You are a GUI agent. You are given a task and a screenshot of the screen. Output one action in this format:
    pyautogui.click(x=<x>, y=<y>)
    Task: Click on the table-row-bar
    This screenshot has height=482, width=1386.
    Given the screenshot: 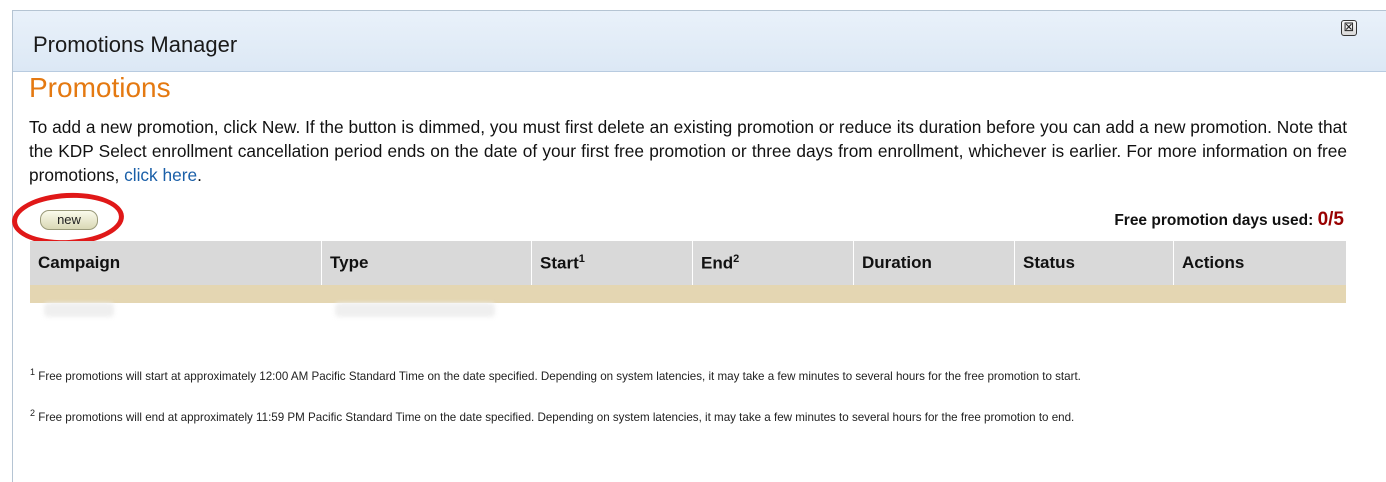 What is the action you would take?
    pyautogui.click(x=688, y=294)
    